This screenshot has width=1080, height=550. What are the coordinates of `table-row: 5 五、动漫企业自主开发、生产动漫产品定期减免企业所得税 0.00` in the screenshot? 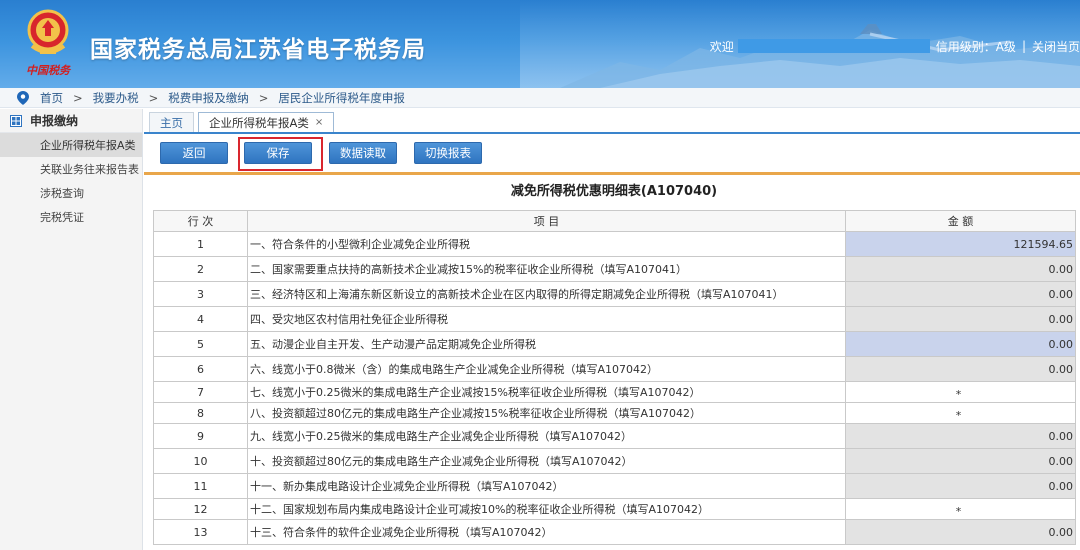 It's located at (614, 344).